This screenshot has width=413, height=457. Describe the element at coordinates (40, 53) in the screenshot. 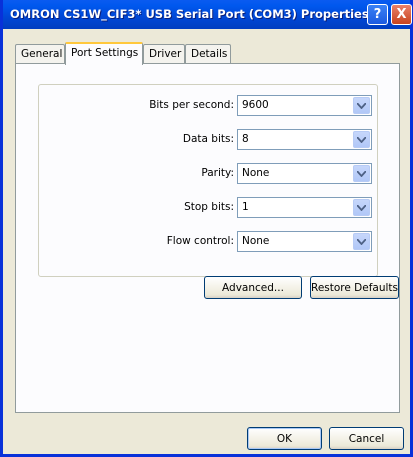

I see `tab-general: General` at that location.